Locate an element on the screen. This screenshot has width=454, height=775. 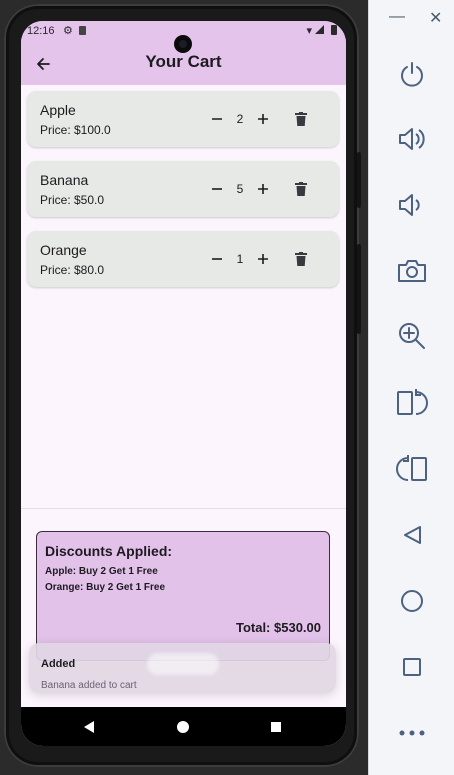
item-name: Apple is located at coordinates (58, 110).